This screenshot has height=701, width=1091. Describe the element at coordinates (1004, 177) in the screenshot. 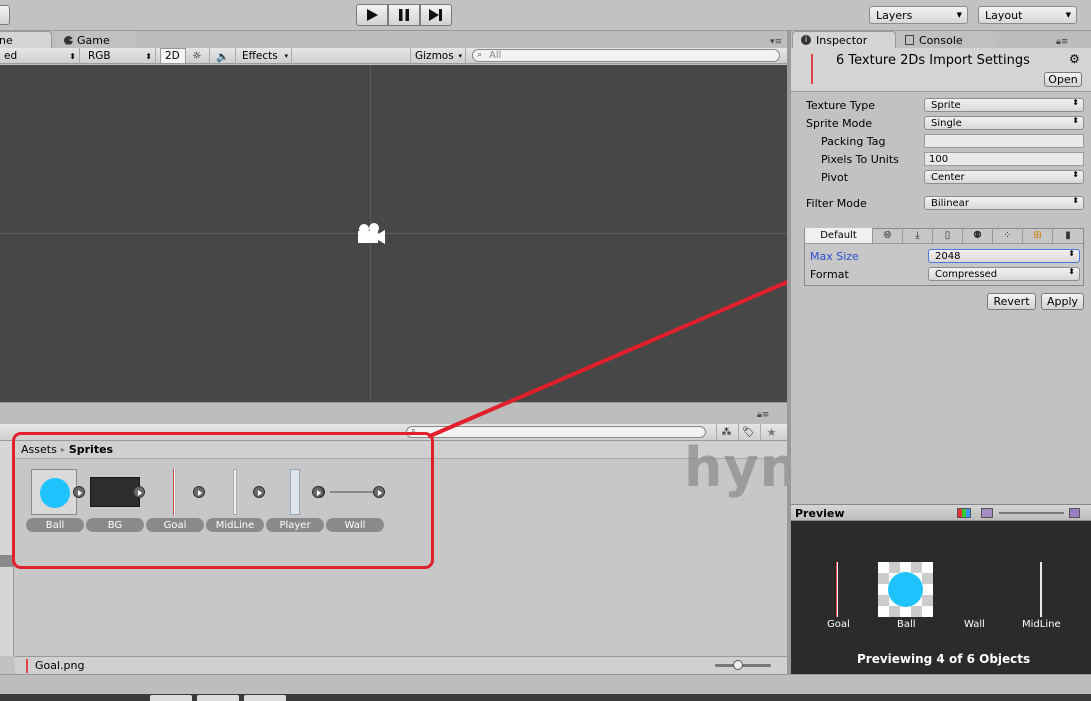

I see `pivot-dropdown: Center ⬍` at that location.